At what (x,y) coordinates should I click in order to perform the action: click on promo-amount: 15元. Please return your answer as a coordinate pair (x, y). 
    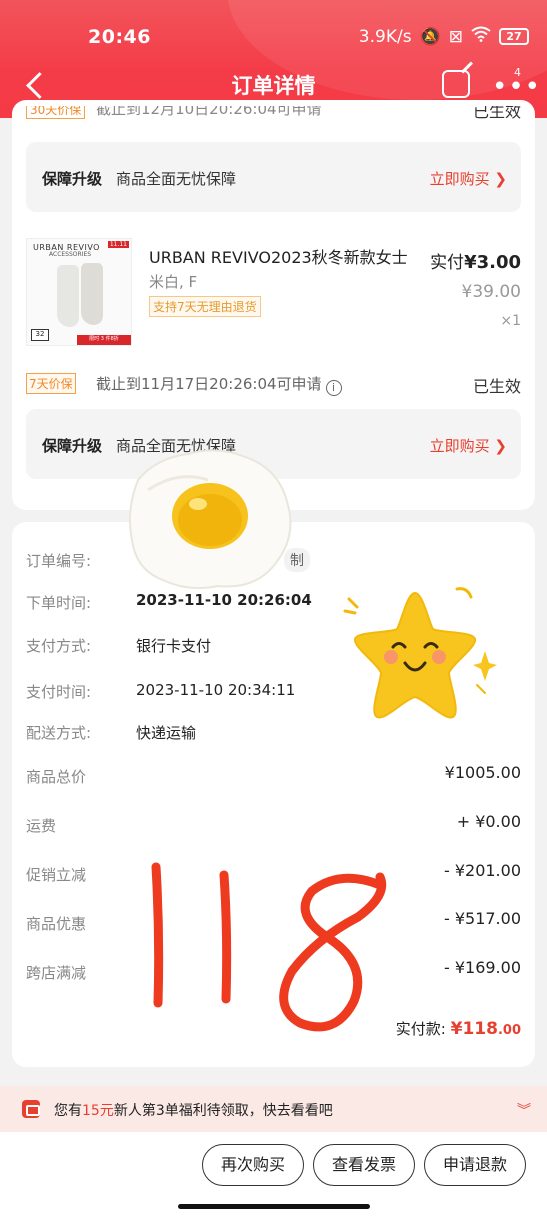
    Looking at the image, I should click on (98, 1111).